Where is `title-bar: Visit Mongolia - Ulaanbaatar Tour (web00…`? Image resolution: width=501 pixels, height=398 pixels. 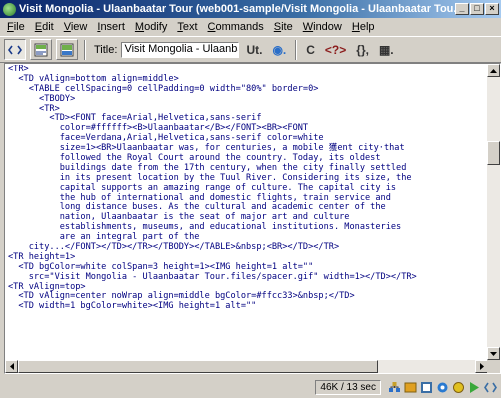
title-bar: Visit Mongolia - Ulaanbaatar Tour (web00… is located at coordinates (250, 9).